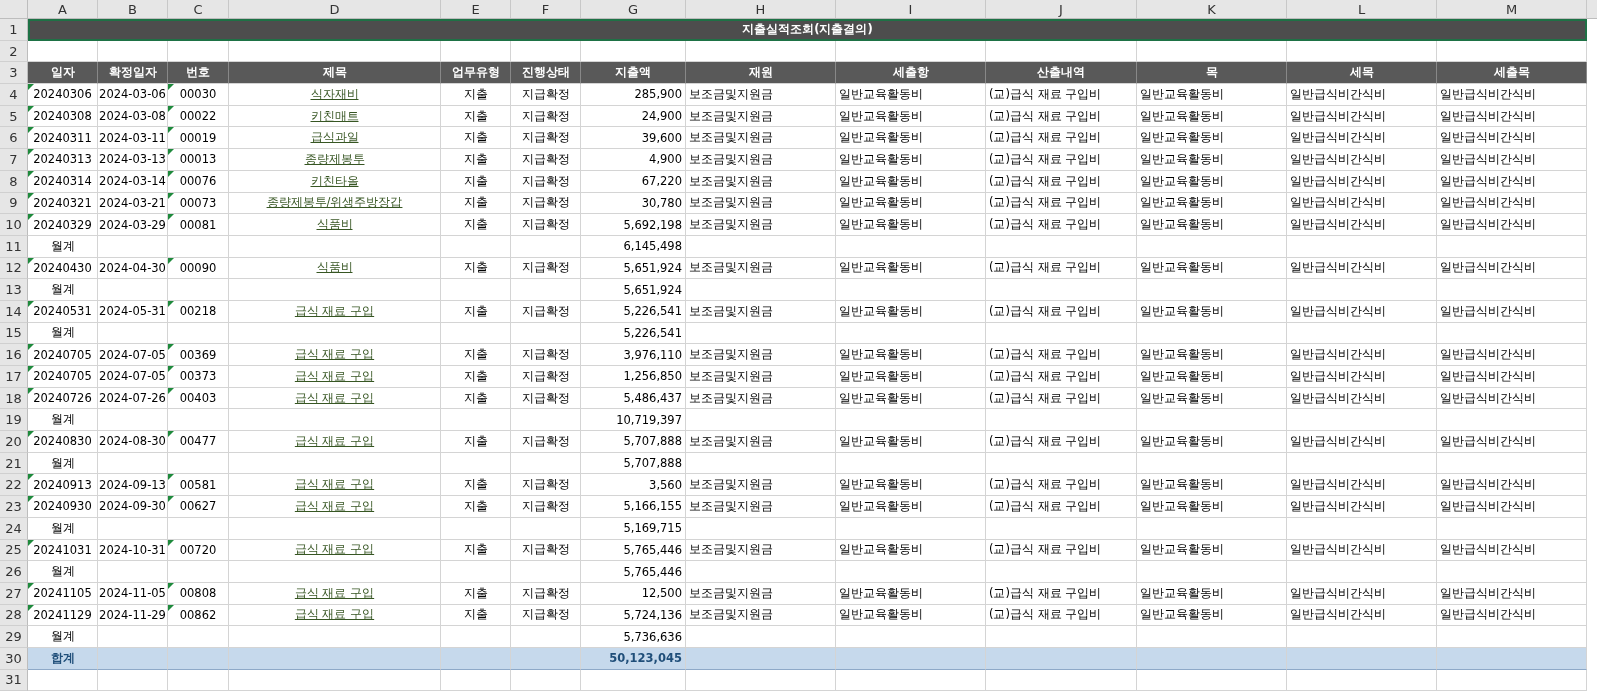  Describe the element at coordinates (14, 420) in the screenshot. I see `row-header: 19` at that location.